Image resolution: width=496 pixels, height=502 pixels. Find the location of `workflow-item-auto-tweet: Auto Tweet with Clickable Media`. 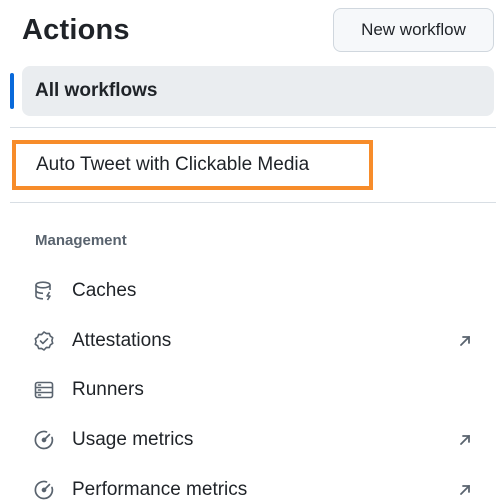

workflow-item-auto-tweet: Auto Tweet with Clickable Media is located at coordinates (192, 165).